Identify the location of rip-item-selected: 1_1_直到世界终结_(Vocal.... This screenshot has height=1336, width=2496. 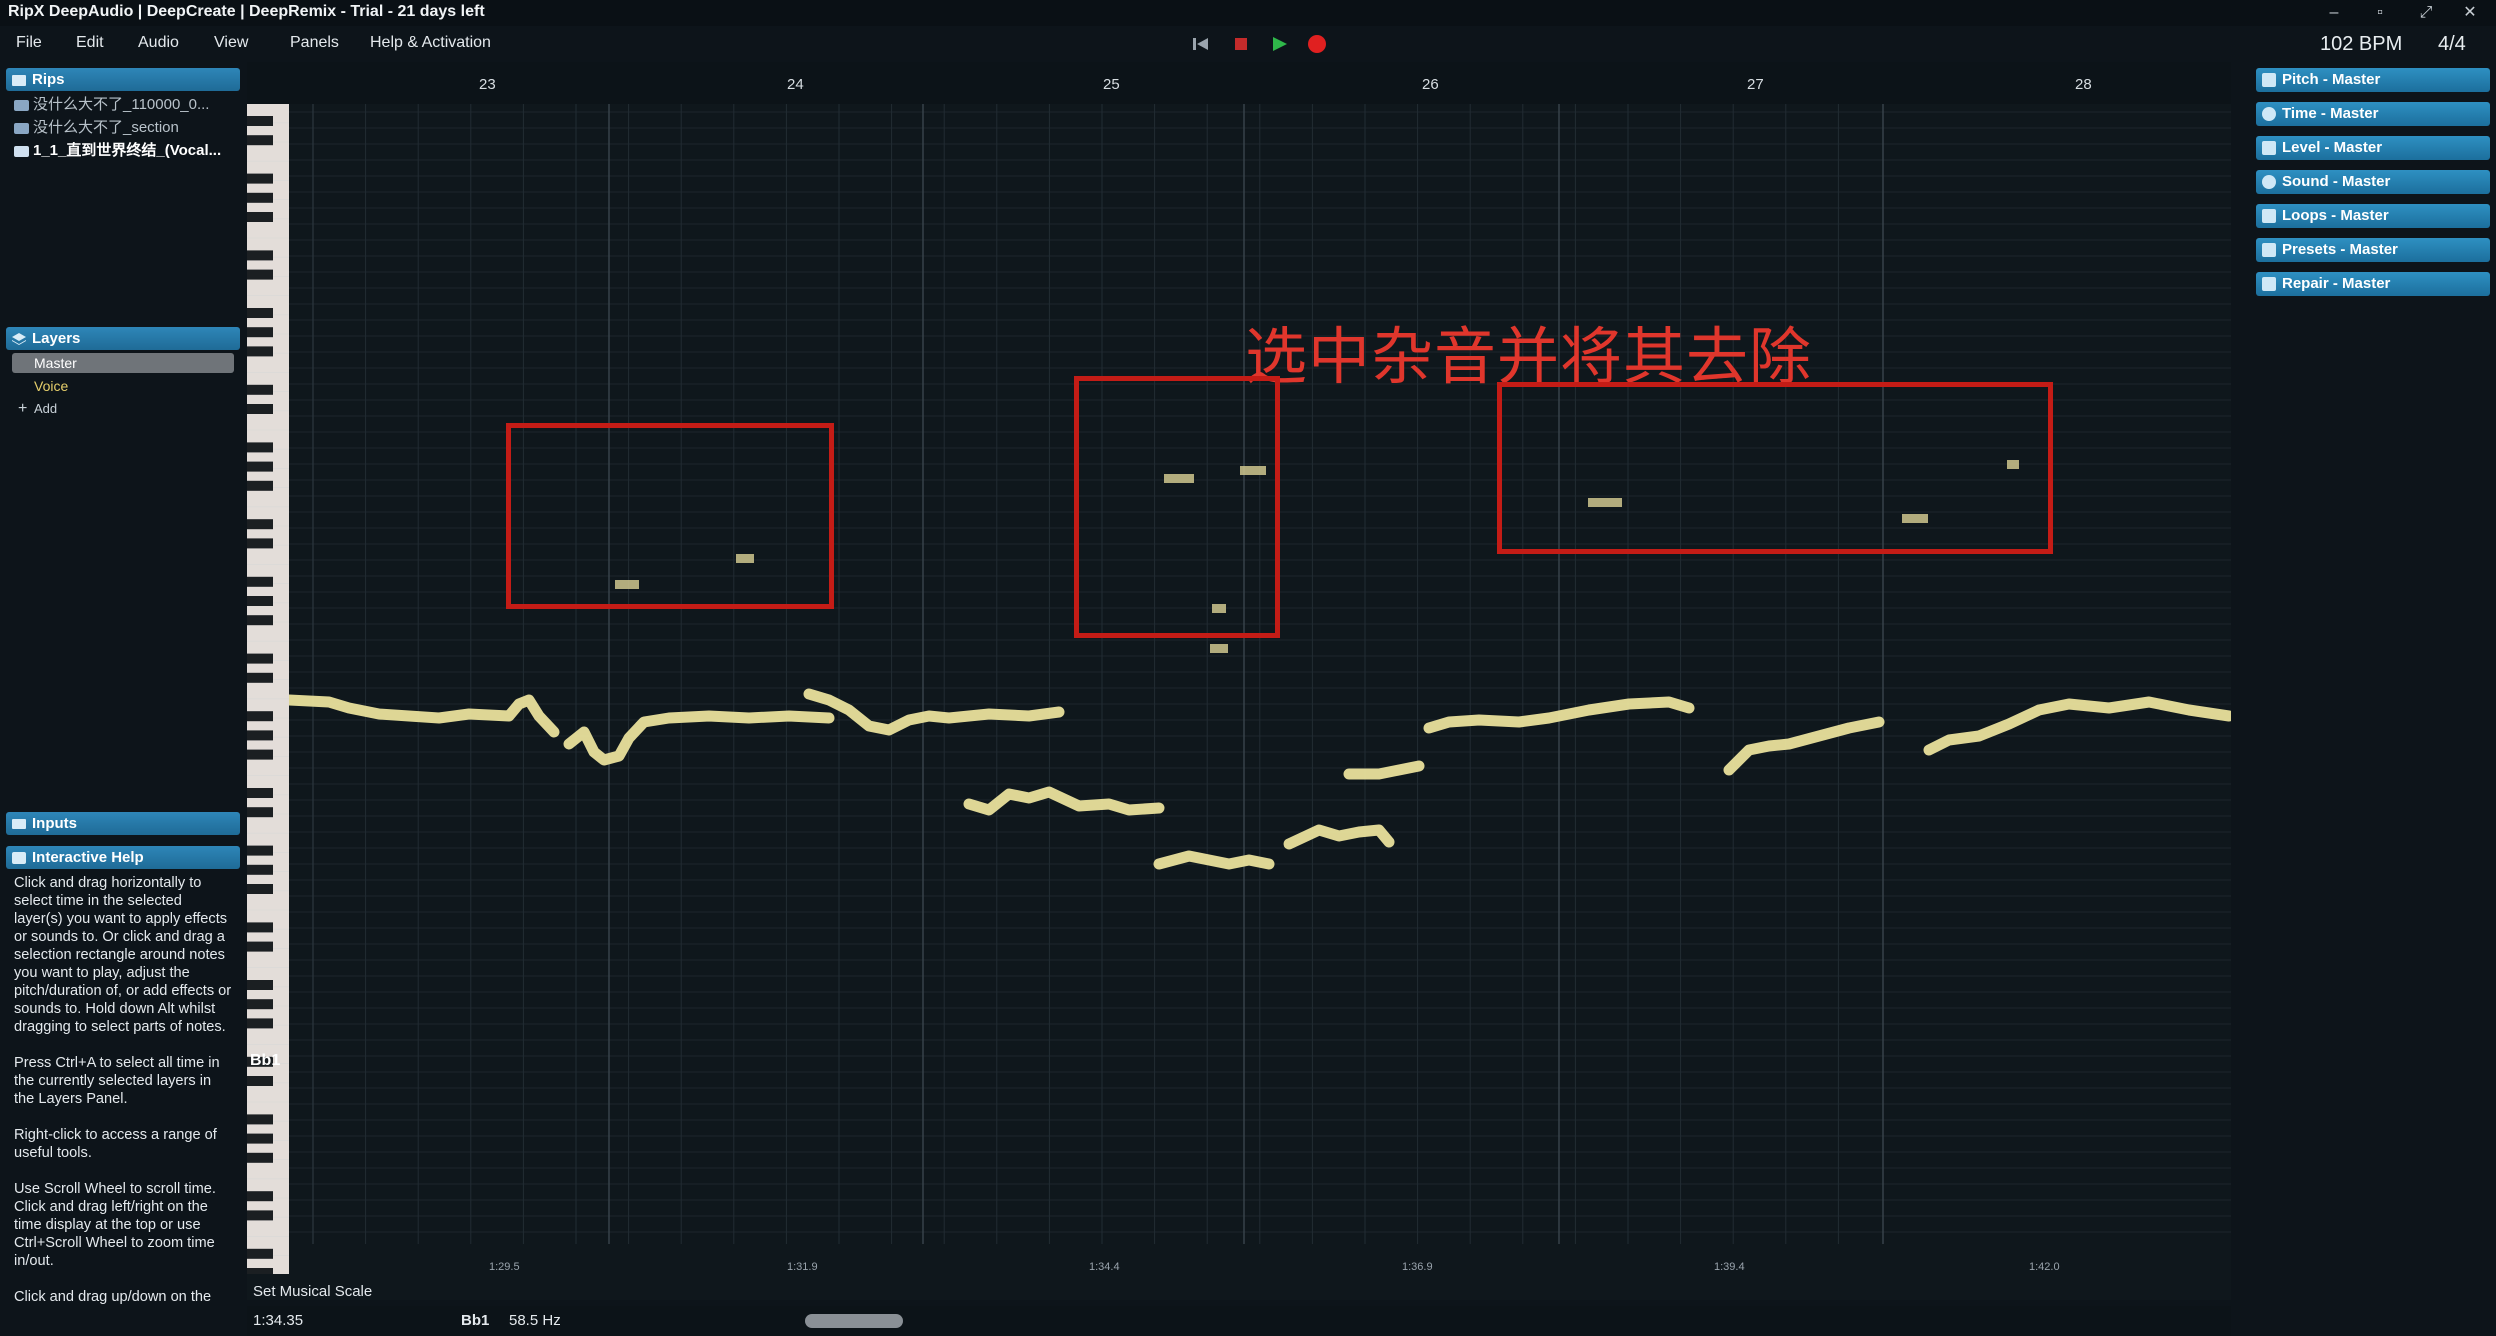
(127, 149).